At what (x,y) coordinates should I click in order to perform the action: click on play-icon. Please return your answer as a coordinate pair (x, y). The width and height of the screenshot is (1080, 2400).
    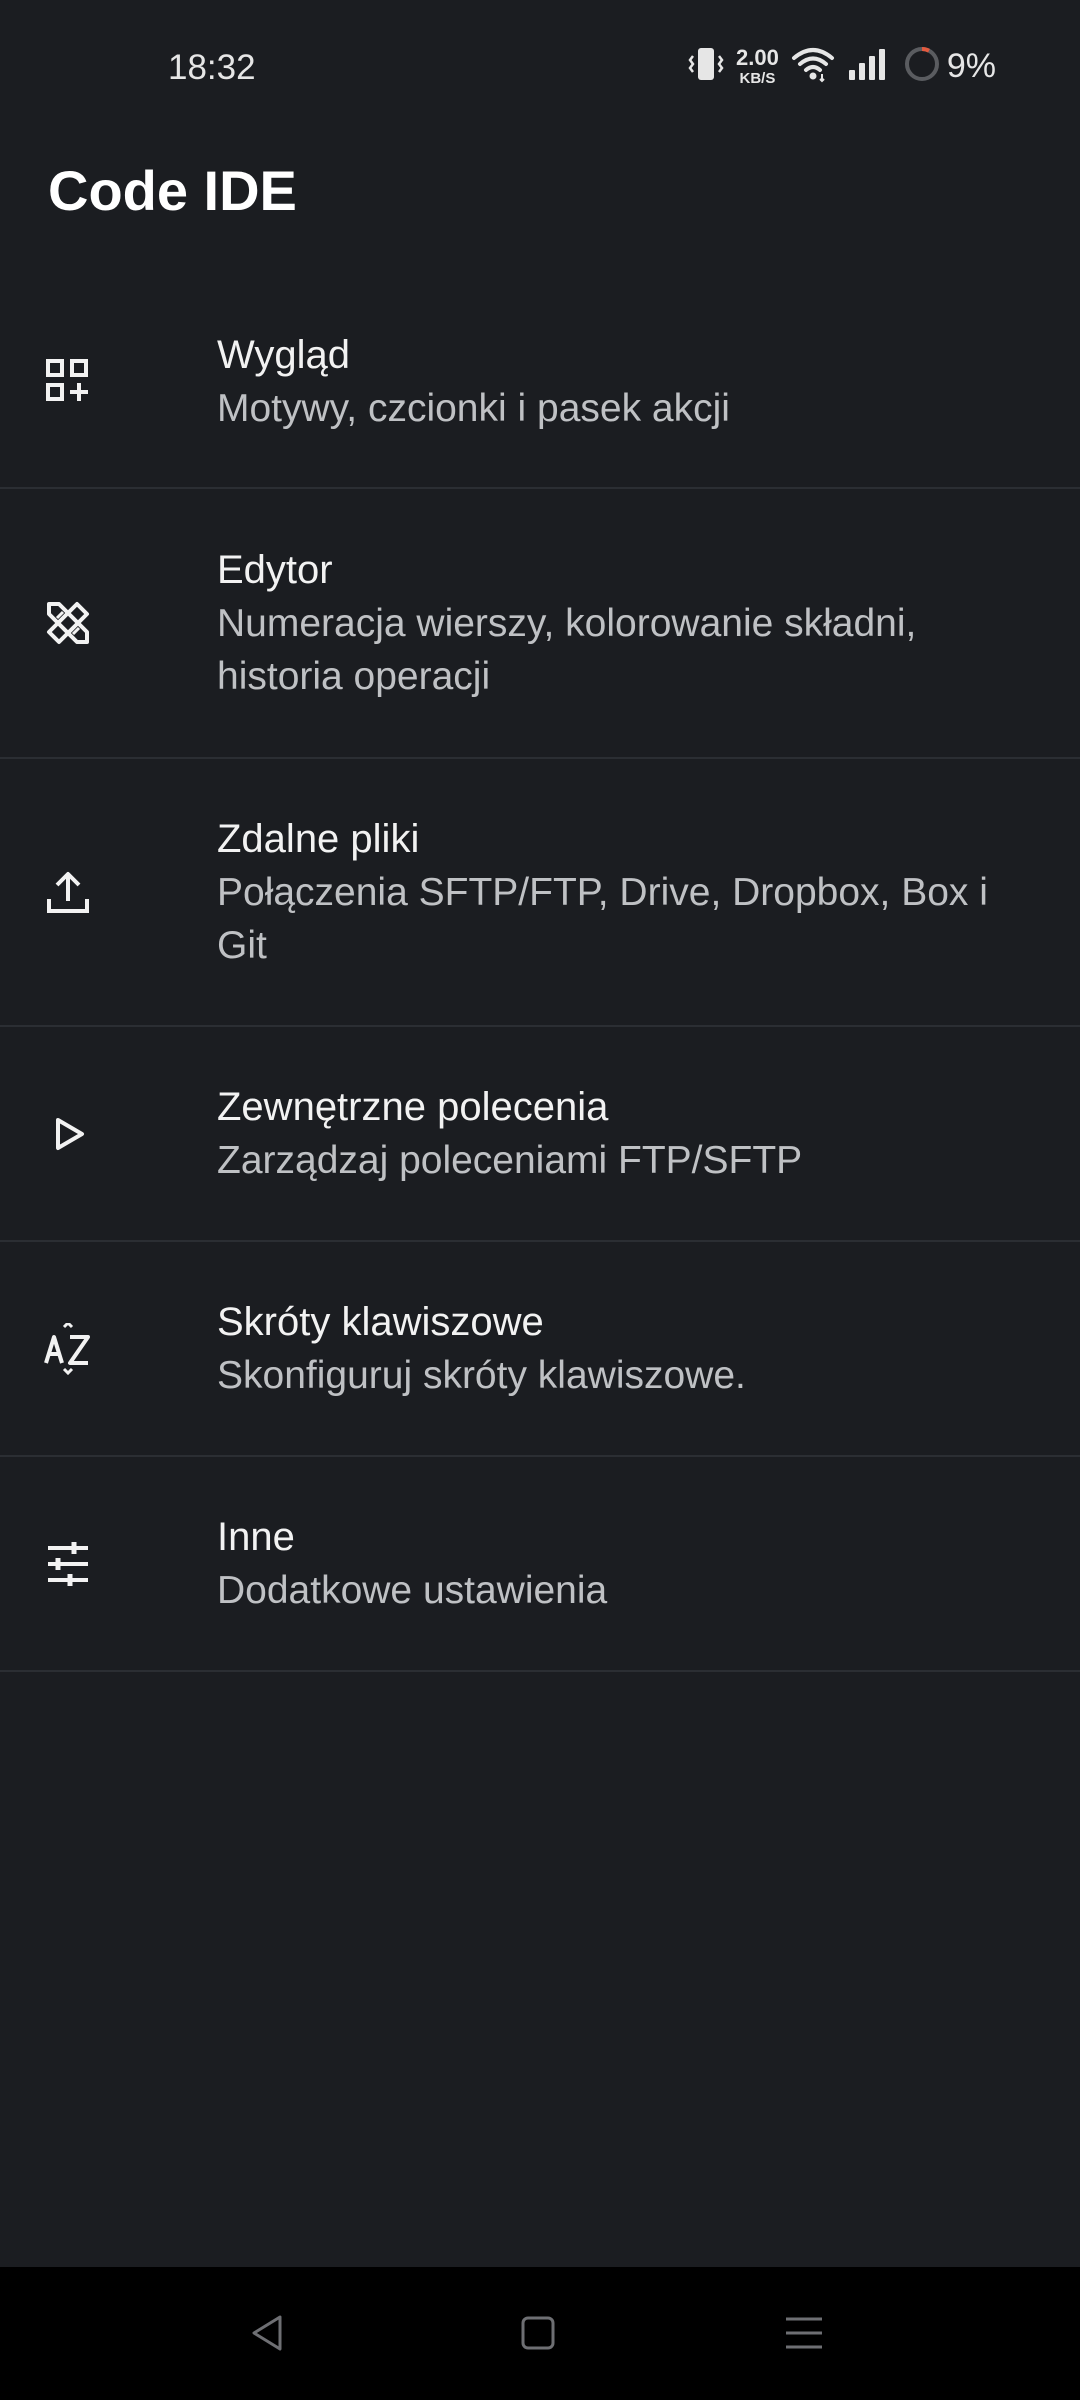
    Looking at the image, I should click on (68, 1134).